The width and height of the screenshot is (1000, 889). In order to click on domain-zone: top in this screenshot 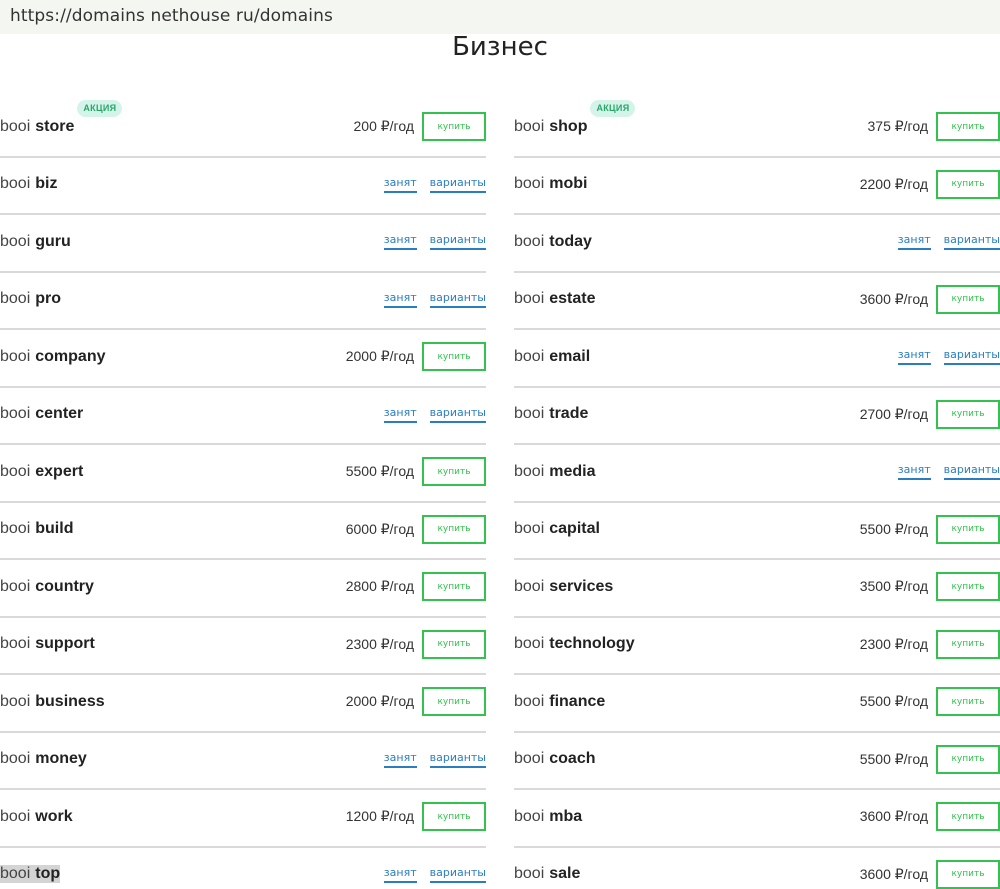, I will do `click(45, 874)`.